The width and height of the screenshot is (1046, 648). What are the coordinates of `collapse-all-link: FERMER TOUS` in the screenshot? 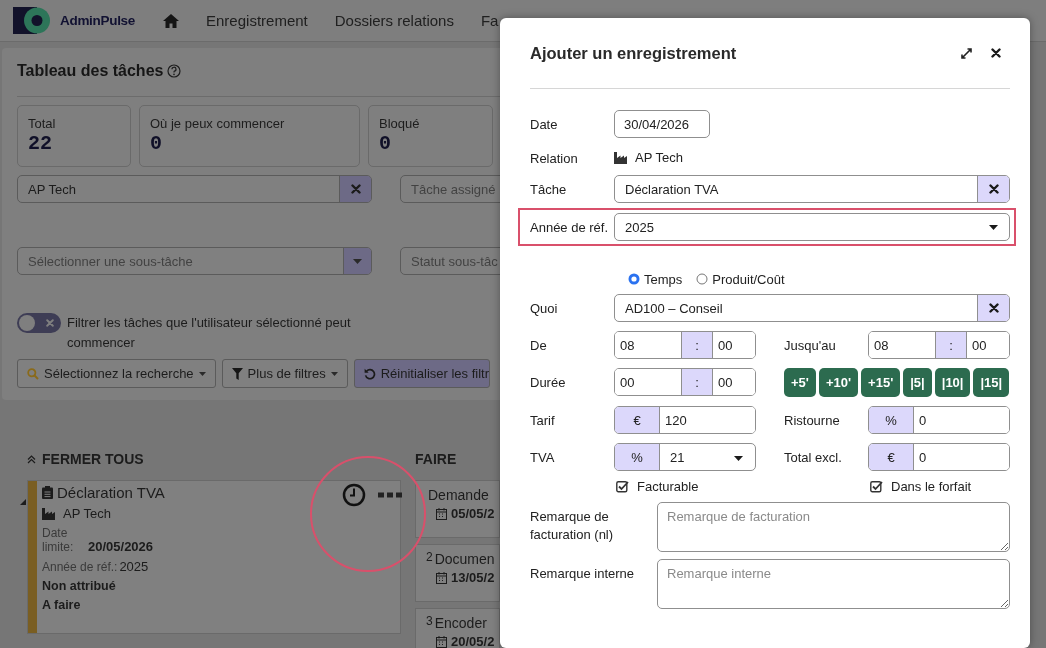 It's located at (93, 459).